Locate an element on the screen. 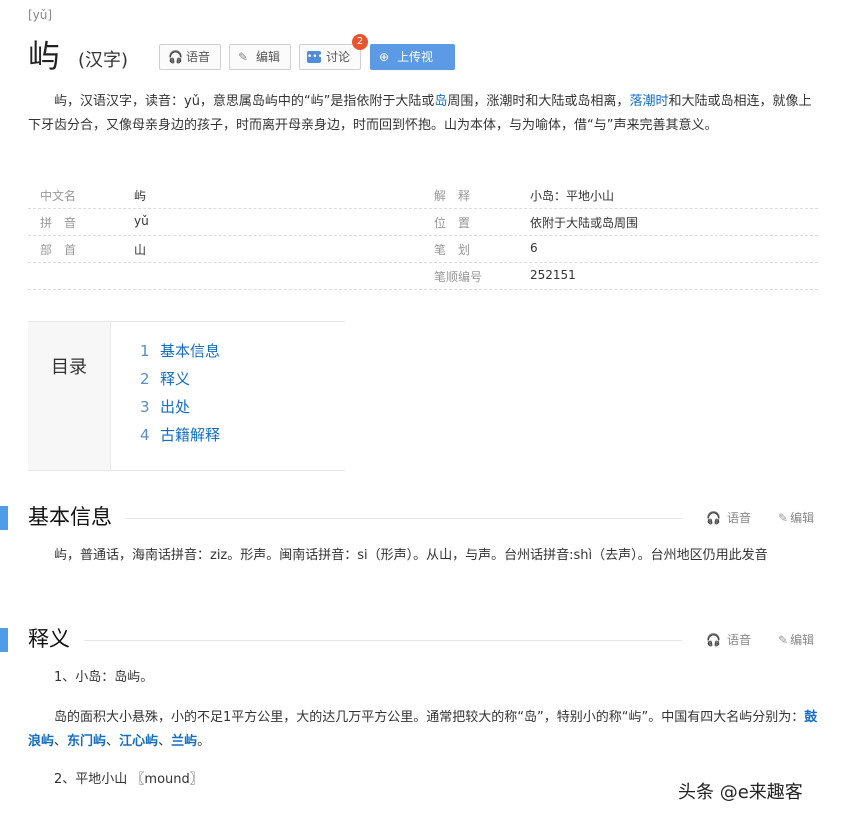 The image size is (843, 820). info-value: 山 is located at coordinates (140, 250).